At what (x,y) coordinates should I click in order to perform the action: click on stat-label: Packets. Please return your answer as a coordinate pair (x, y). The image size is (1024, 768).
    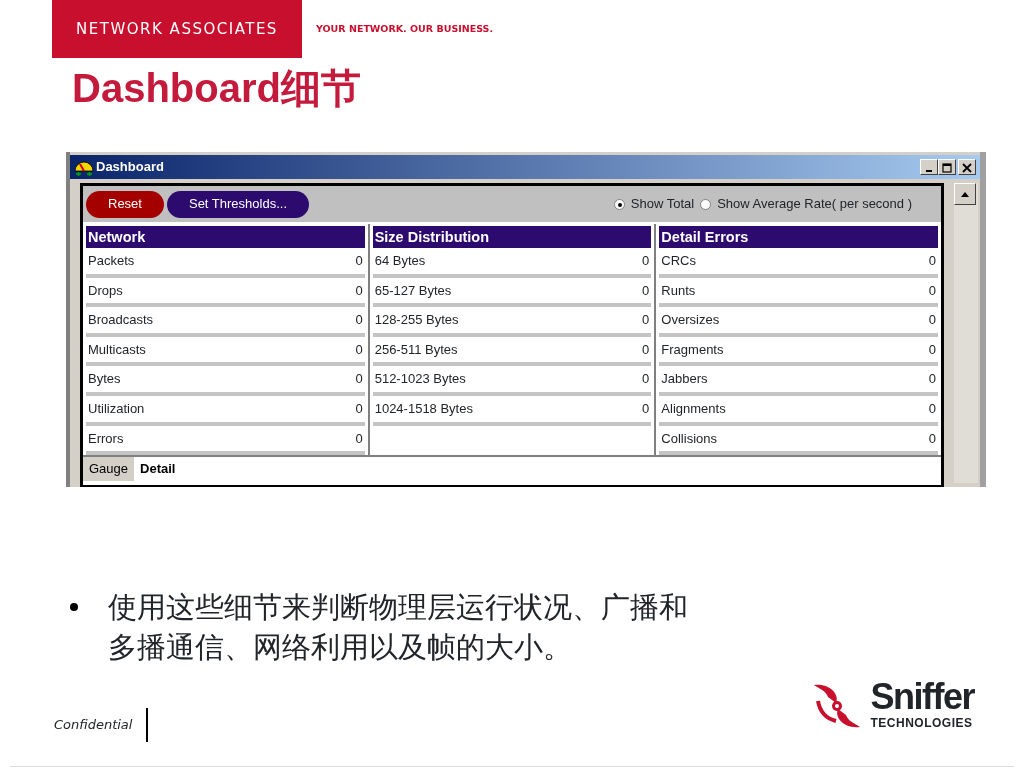
    Looking at the image, I should click on (111, 261).